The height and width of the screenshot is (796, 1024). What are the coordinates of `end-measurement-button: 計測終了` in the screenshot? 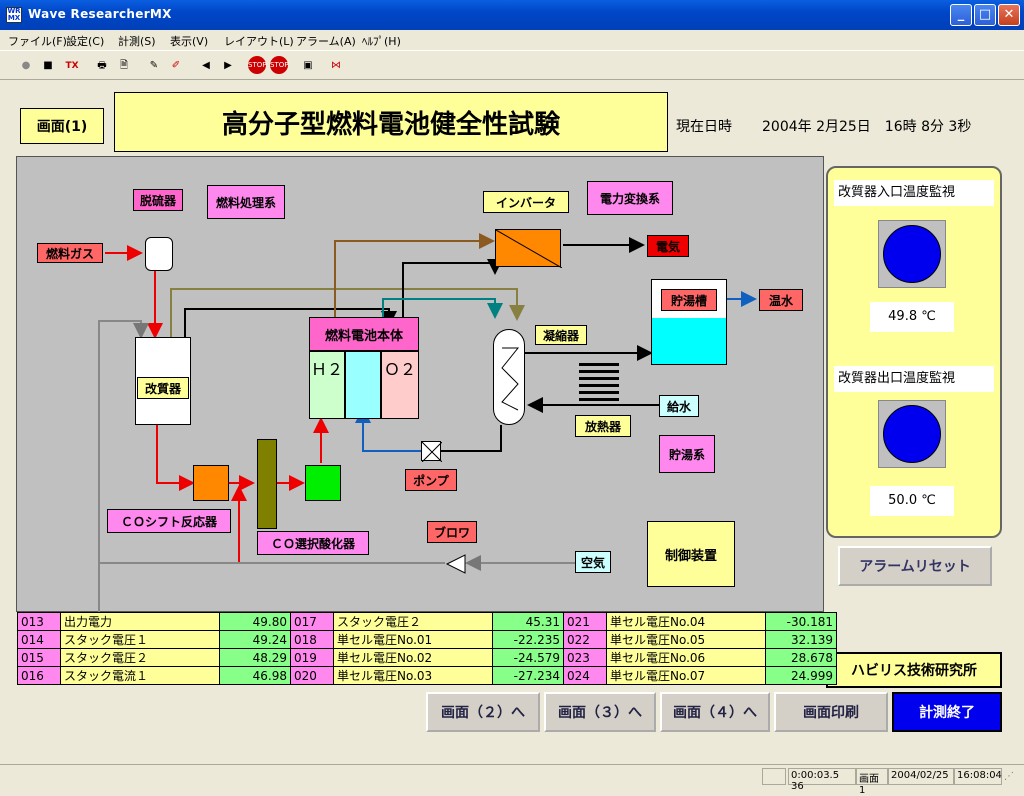 It's located at (947, 712).